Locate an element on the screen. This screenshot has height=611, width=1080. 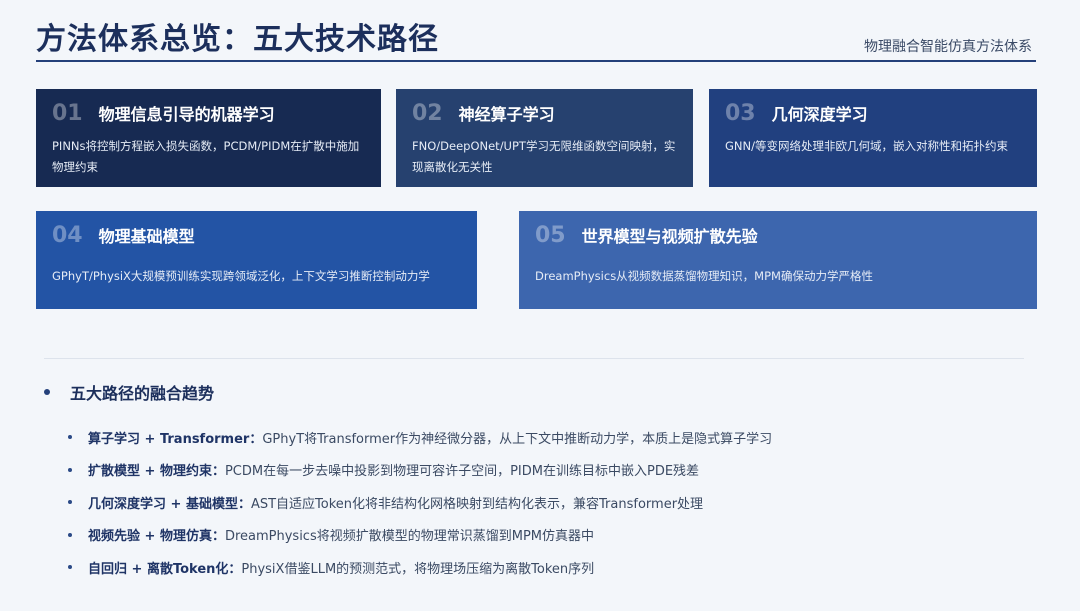
trend-text: DreamPhysics将视频扩散模型的物理常识蒸馏到MPM仿真器中 is located at coordinates (409, 537).